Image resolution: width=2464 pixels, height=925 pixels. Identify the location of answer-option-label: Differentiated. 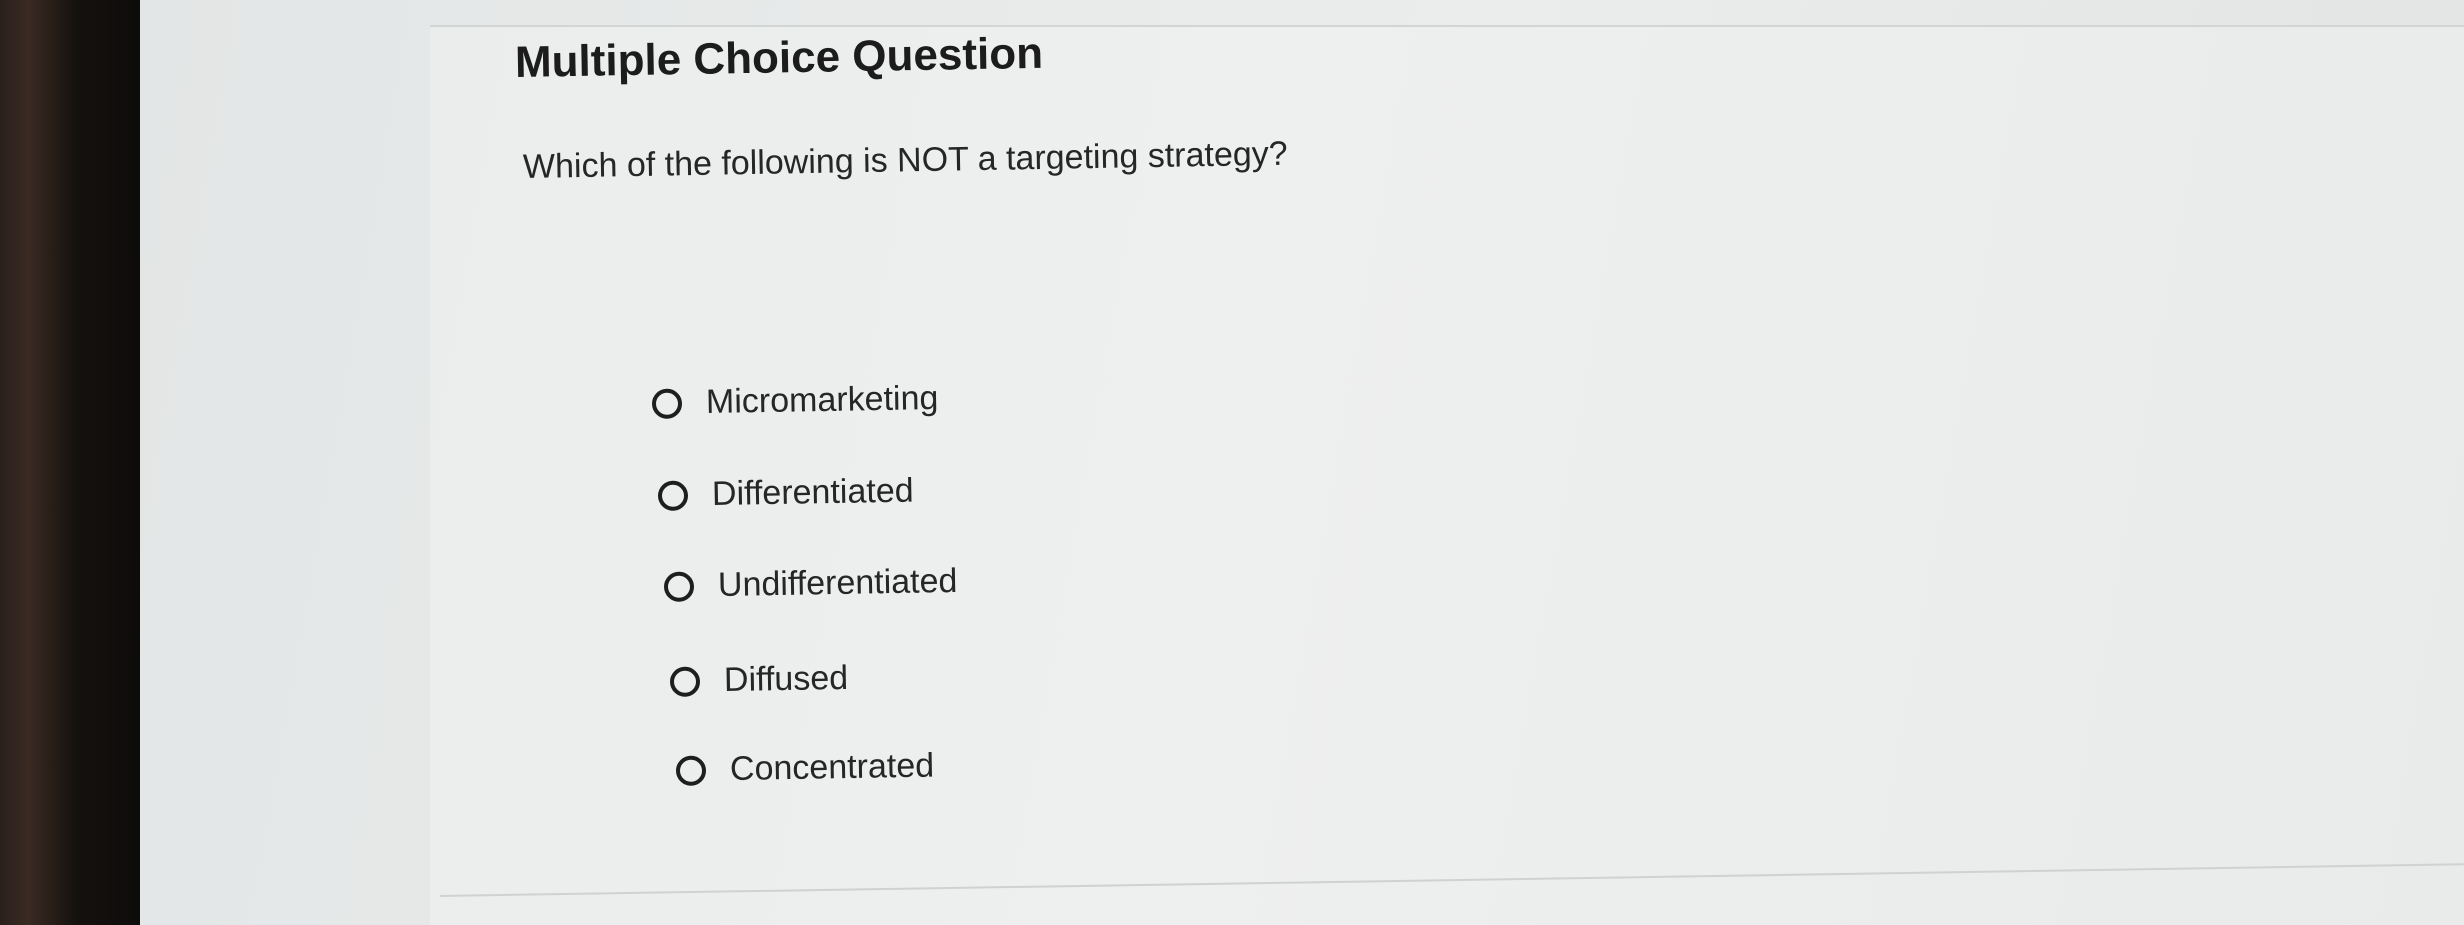
(812, 492).